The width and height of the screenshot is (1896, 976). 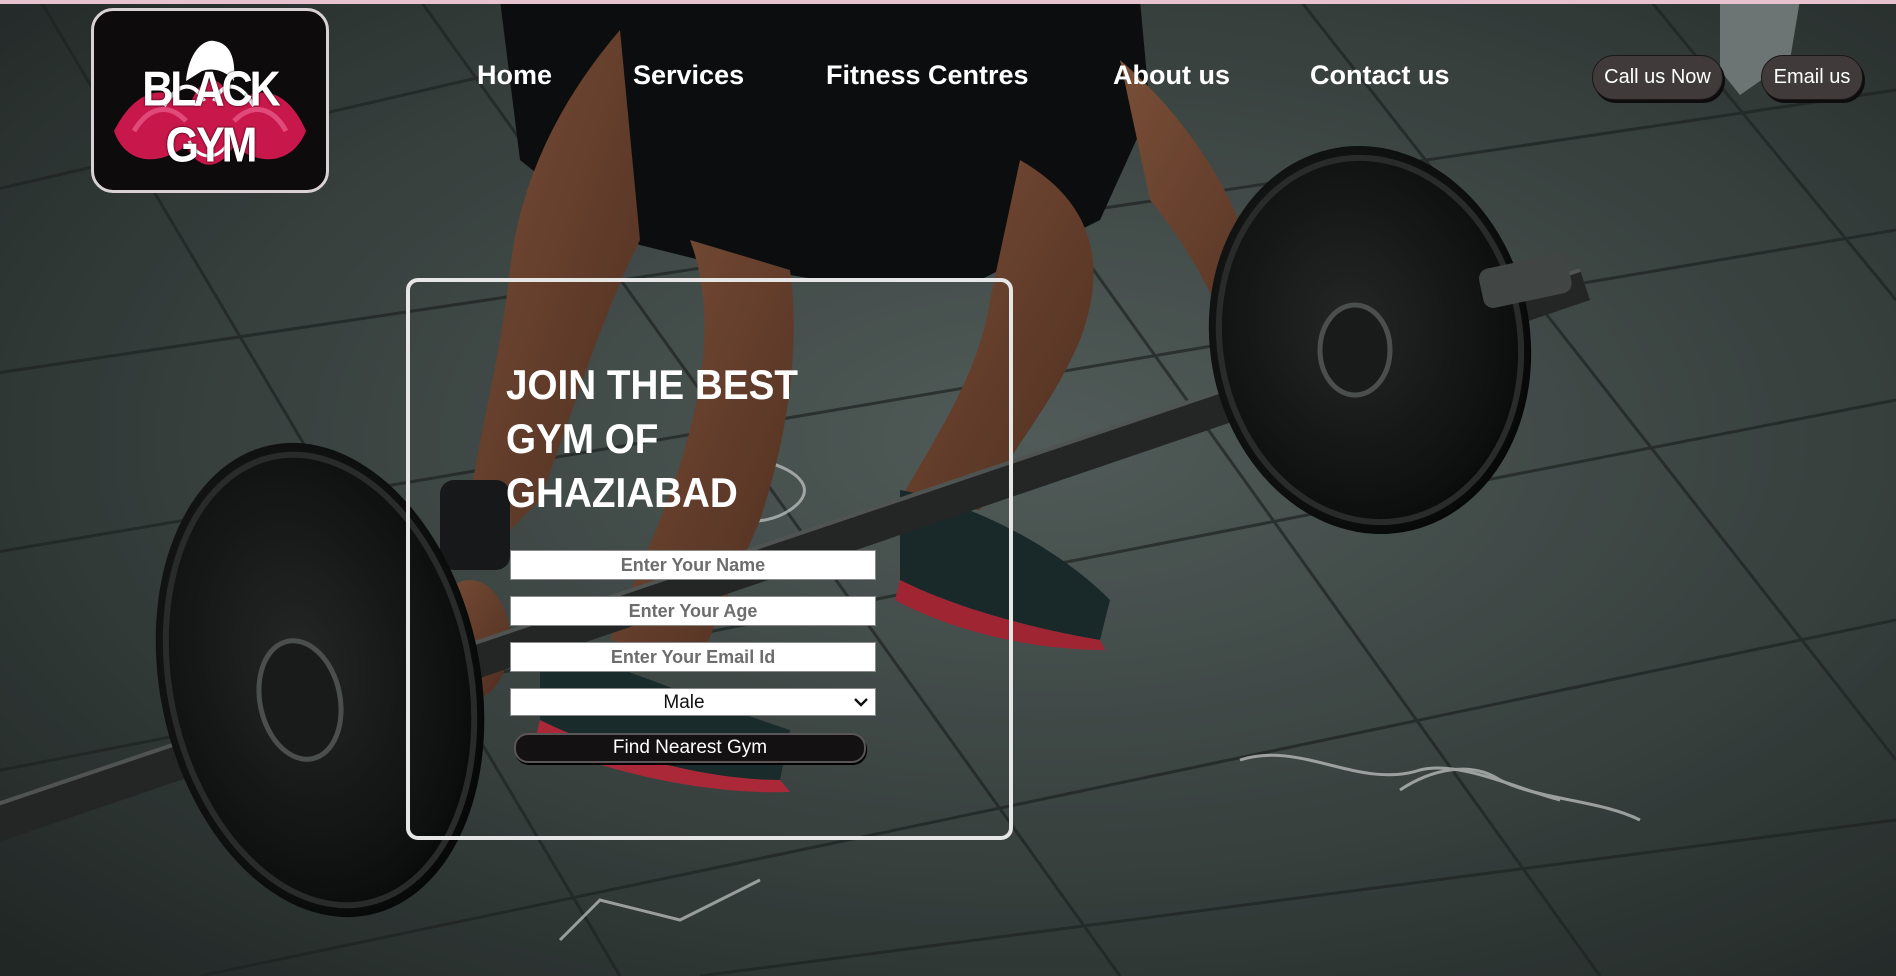 I want to click on top-border, so click(x=948, y=2).